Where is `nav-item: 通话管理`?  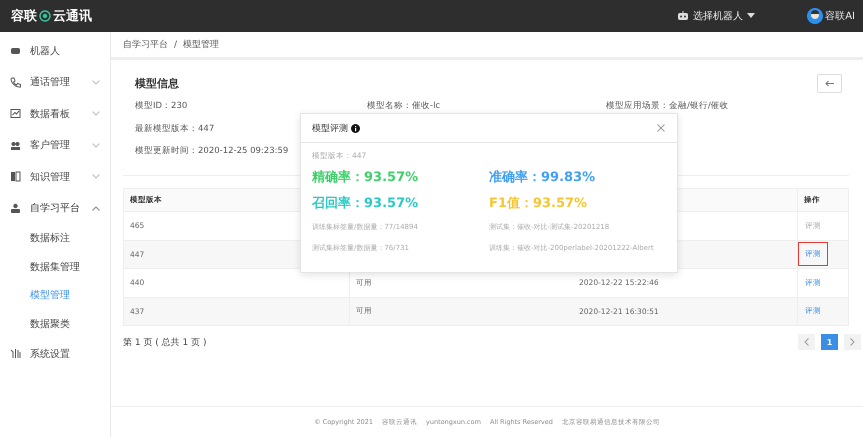
nav-item: 通话管理 is located at coordinates (55, 82).